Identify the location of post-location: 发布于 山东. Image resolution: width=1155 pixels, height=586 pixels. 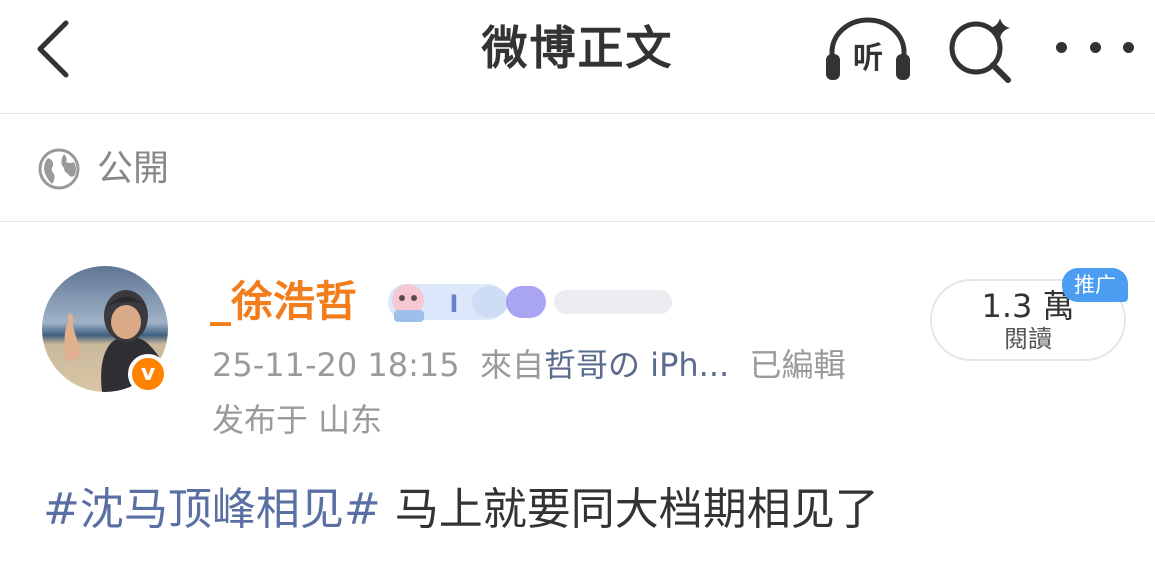
(297, 420).